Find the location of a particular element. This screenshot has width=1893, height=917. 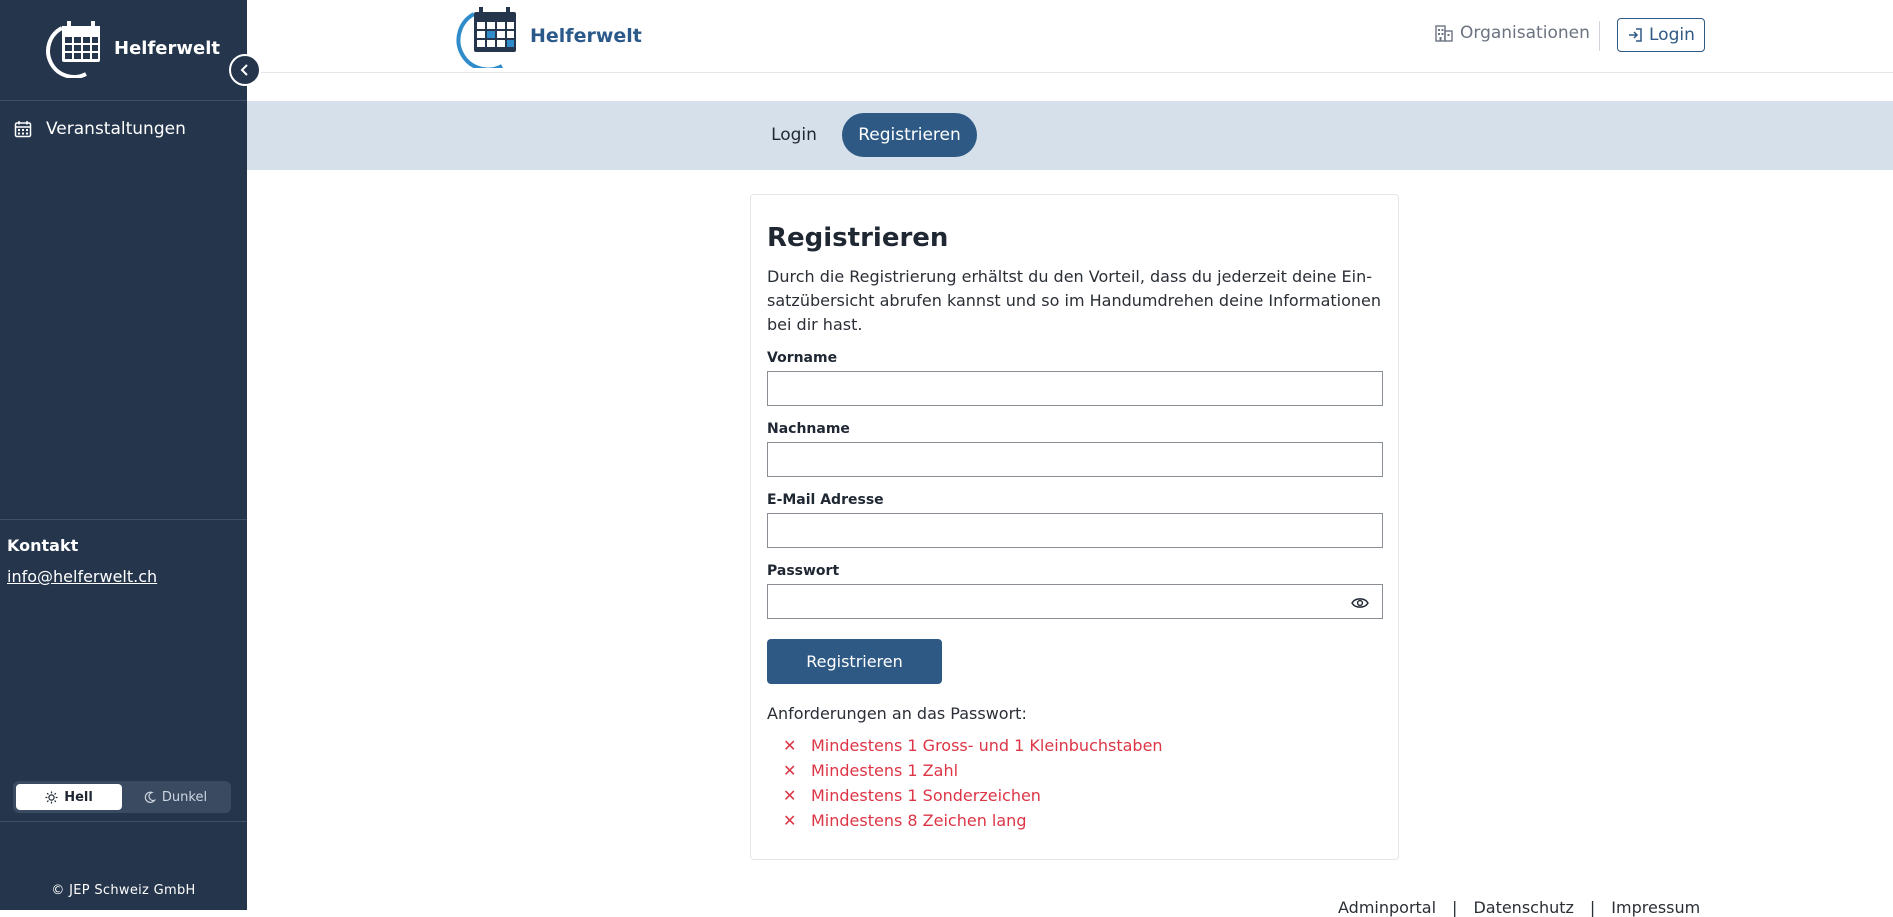

requirement-text: Mindestens 8 Zeichen lang is located at coordinates (919, 820).